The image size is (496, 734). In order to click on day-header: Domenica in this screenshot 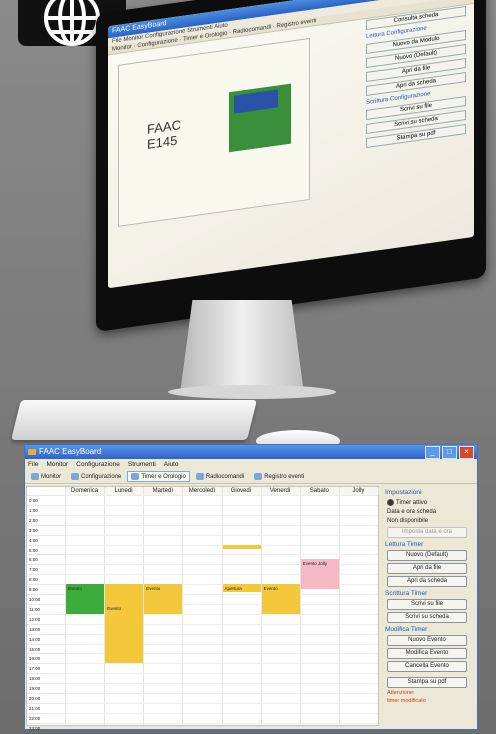, I will do `click(85, 491)`.